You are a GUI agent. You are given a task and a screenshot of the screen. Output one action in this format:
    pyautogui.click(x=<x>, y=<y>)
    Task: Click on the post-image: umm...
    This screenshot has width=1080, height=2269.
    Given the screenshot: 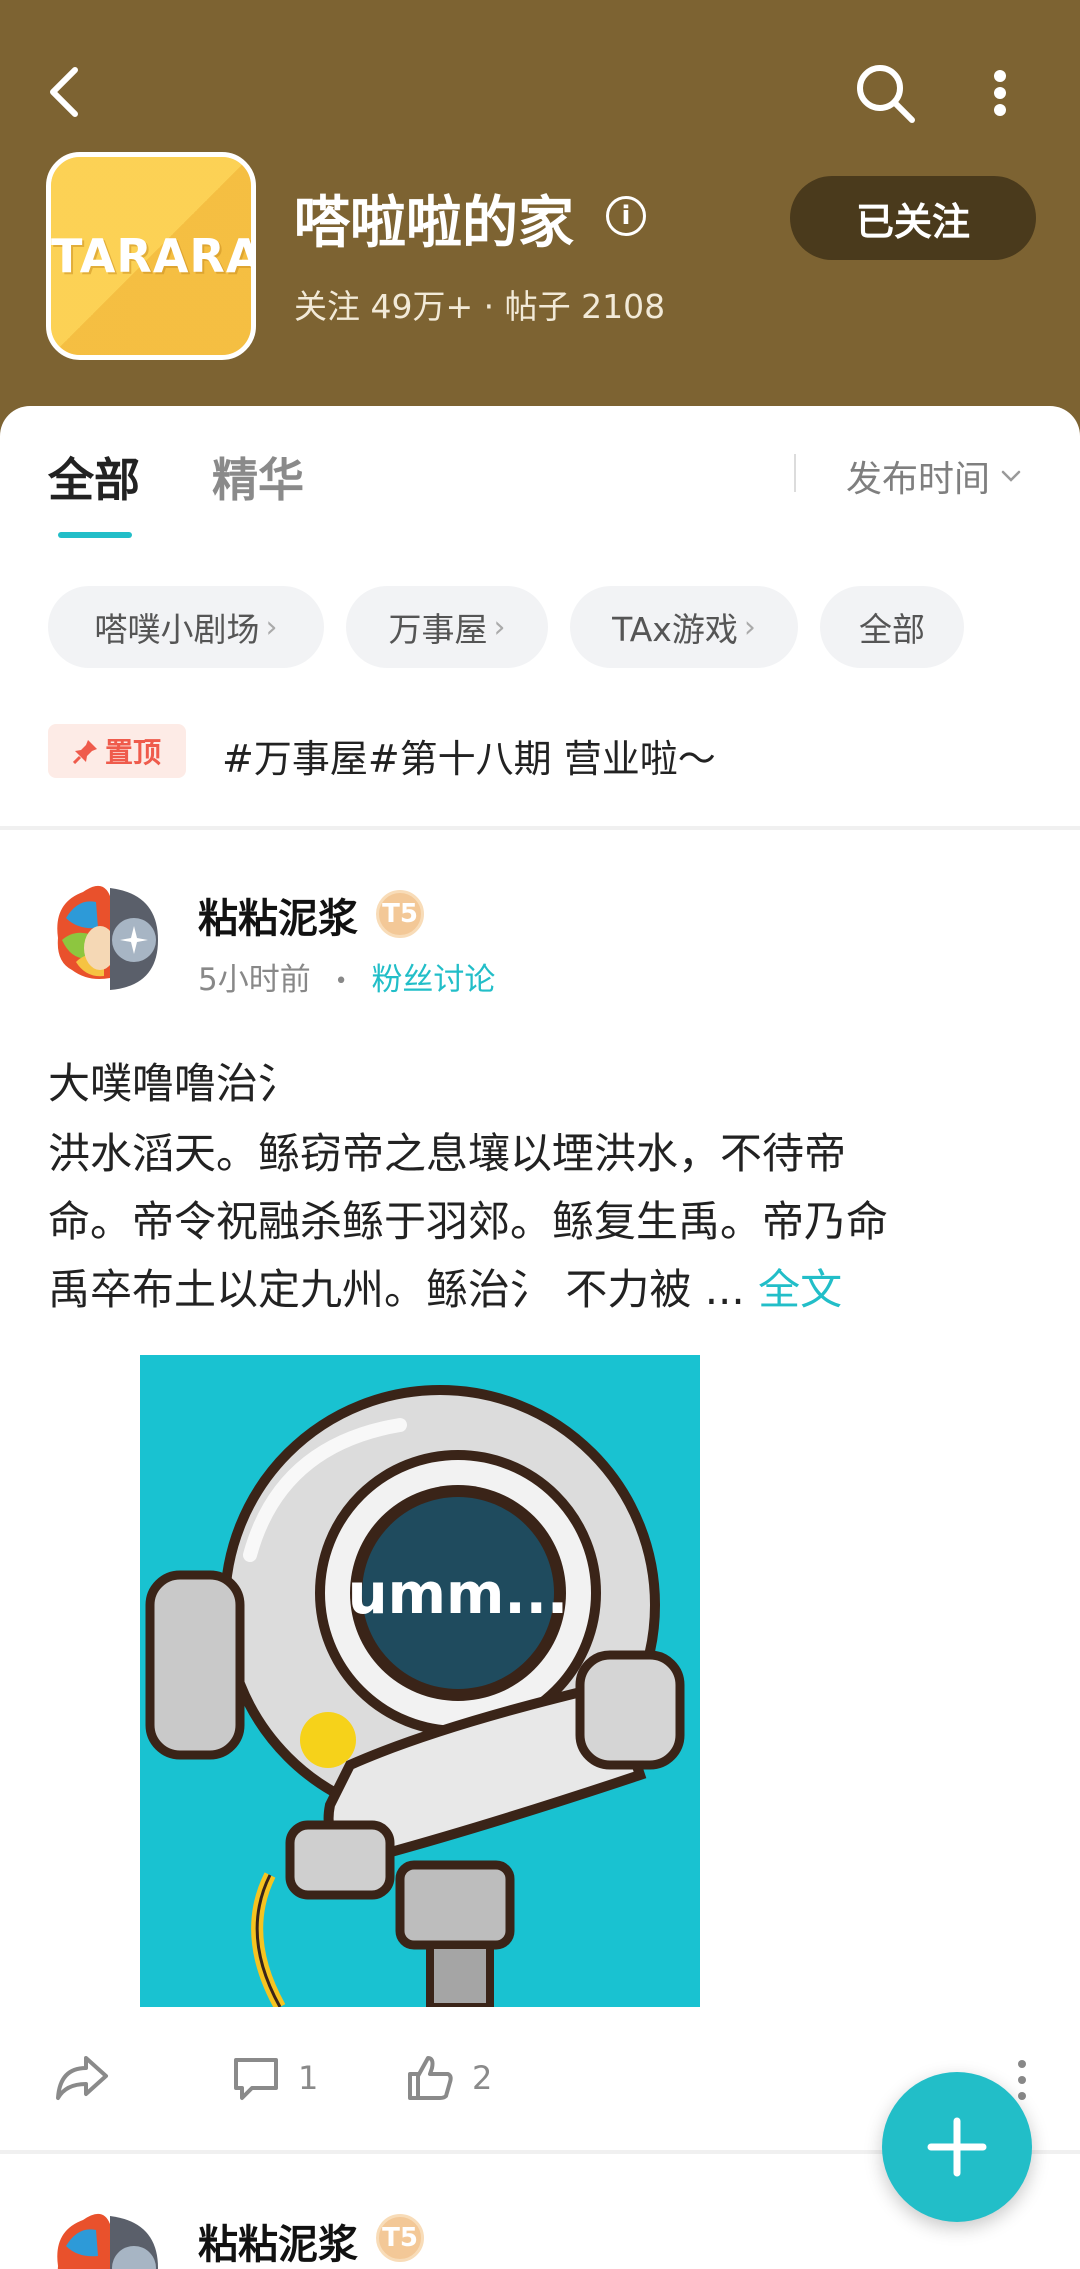 What is the action you would take?
    pyautogui.click(x=420, y=1681)
    